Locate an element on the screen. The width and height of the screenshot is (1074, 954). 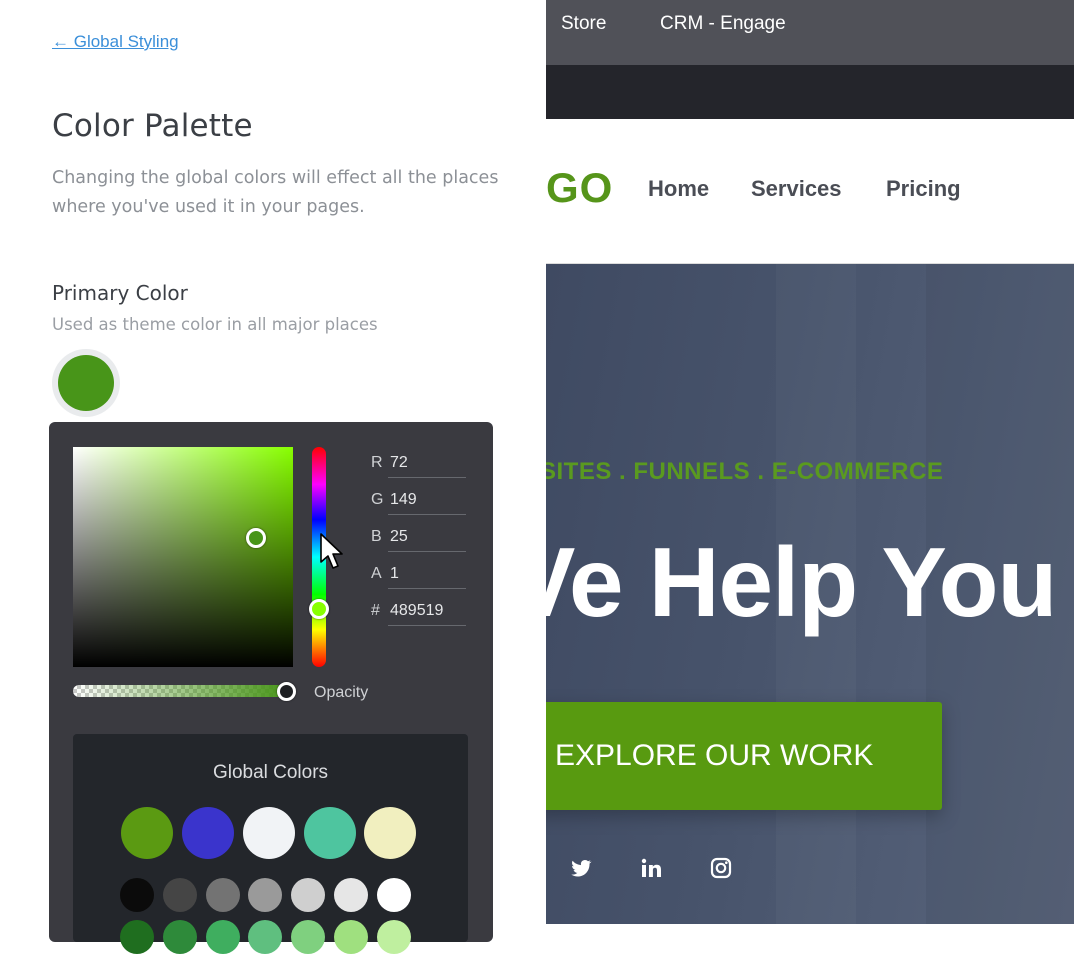
a-label: A is located at coordinates (376, 573).